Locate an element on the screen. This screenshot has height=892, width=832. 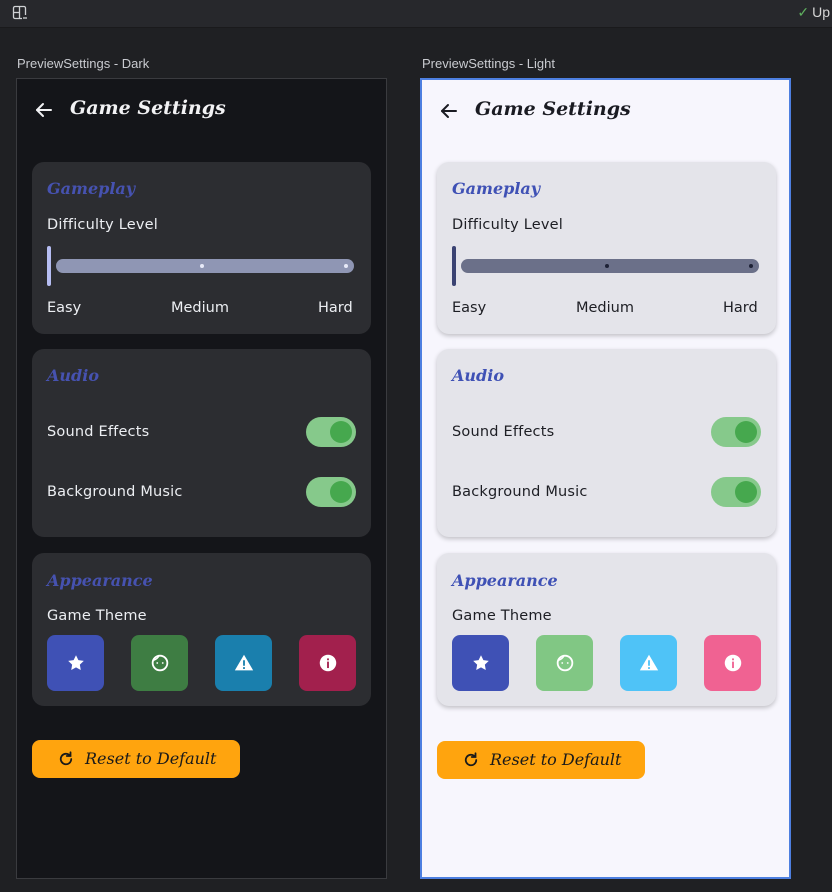
status-text: Up is located at coordinates (821, 12).